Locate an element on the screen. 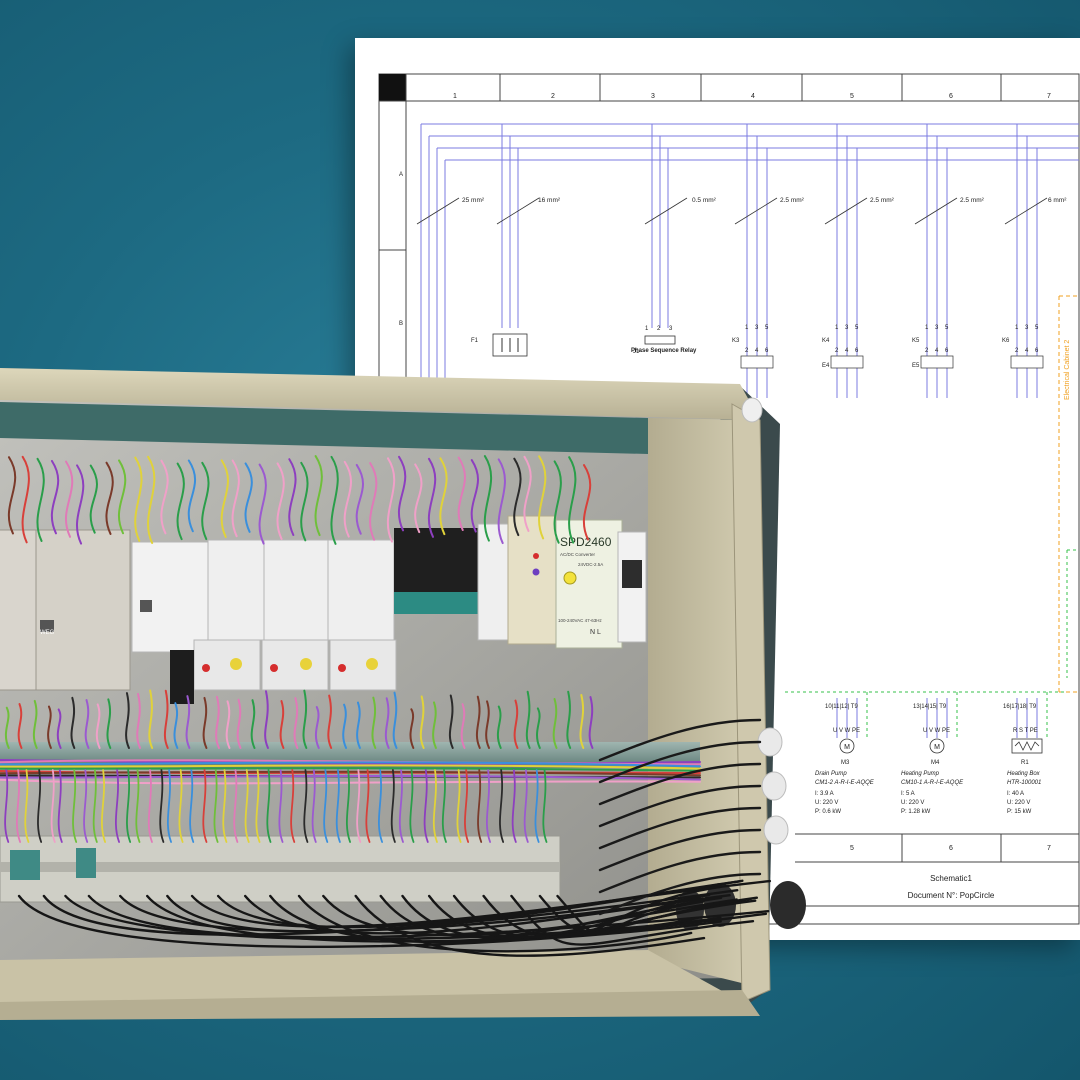 This screenshot has height=1080, width=1080. breaker-toggle is located at coordinates (632, 574).